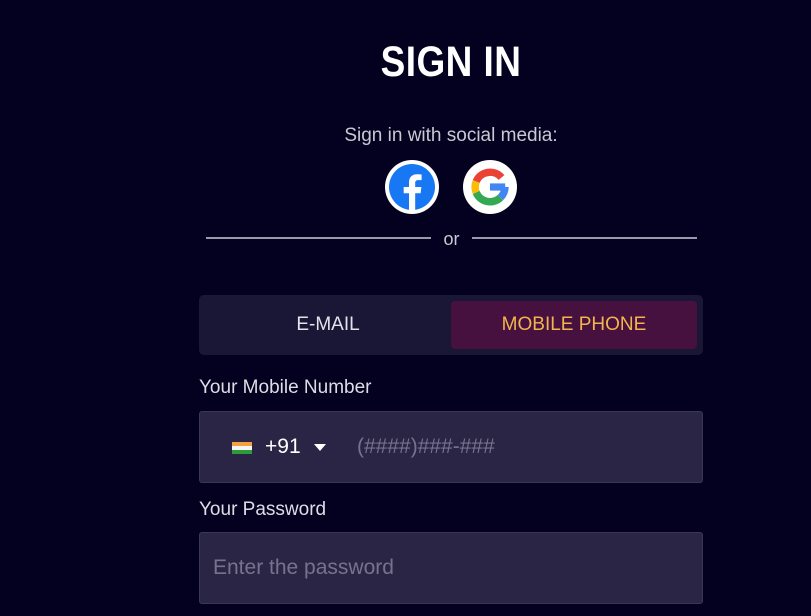 This screenshot has height=616, width=811. I want to click on password-label: Your Password, so click(263, 509).